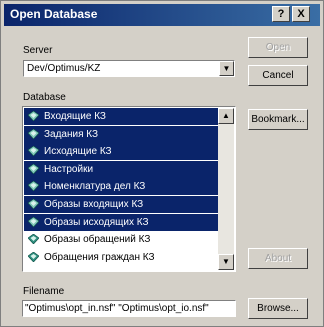 The width and height of the screenshot is (324, 327). Describe the element at coordinates (162, 15) in the screenshot. I see `title-bar: Open Database ? X` at that location.